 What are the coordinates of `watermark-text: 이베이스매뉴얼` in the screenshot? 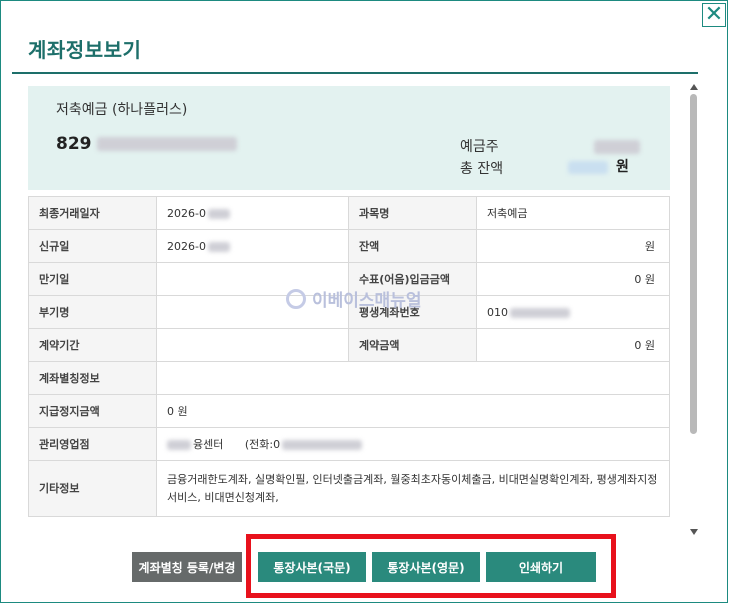 It's located at (367, 301).